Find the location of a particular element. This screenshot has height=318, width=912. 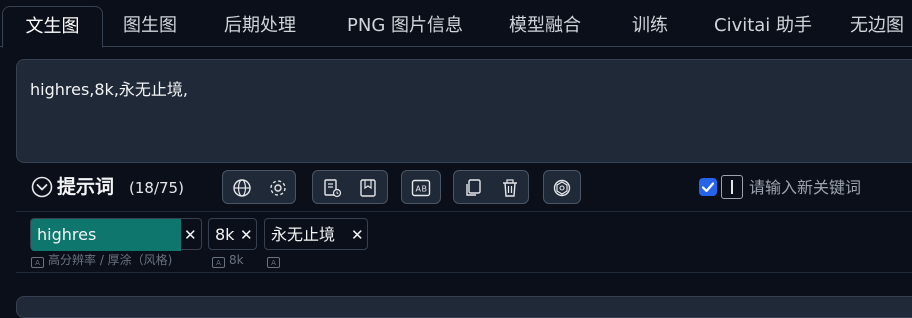

tag-label: highres is located at coordinates (106, 235).